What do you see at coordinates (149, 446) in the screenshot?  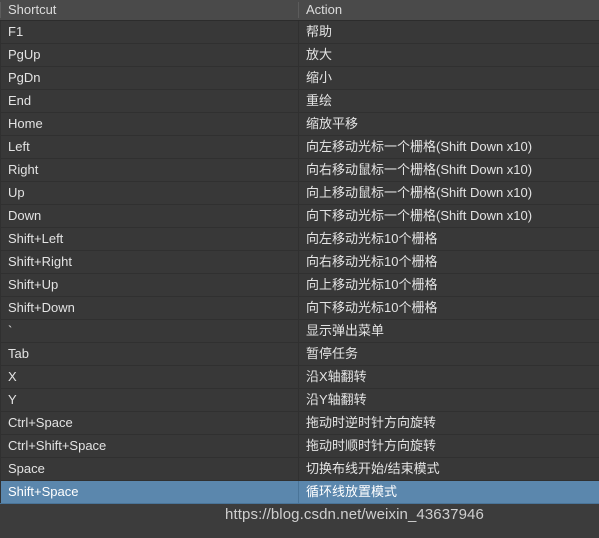 I see `cell-shortcut: Ctrl+Shift+Space` at bounding box center [149, 446].